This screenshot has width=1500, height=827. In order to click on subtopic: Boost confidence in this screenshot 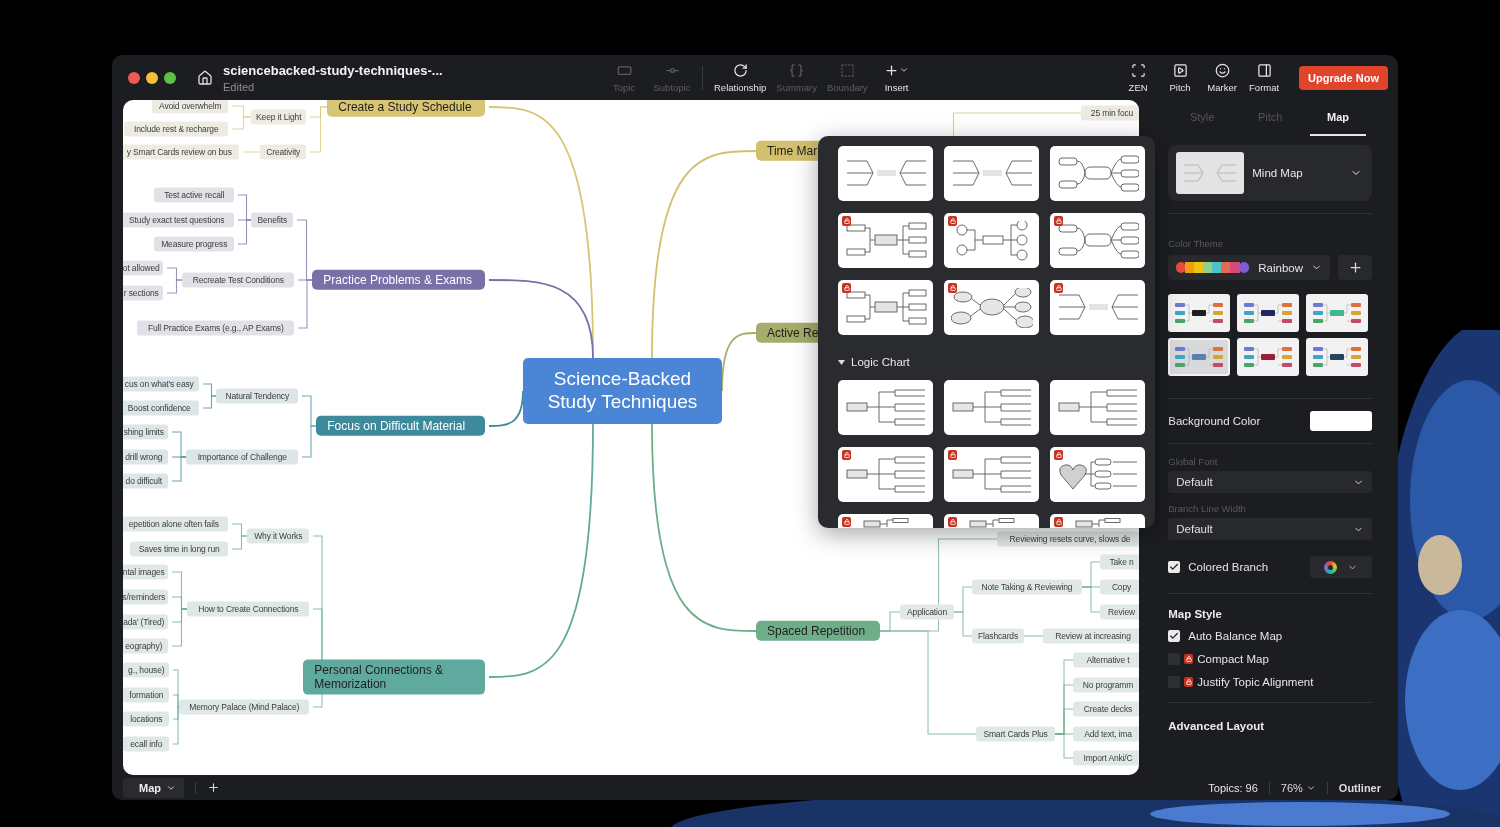, I will do `click(161, 408)`.